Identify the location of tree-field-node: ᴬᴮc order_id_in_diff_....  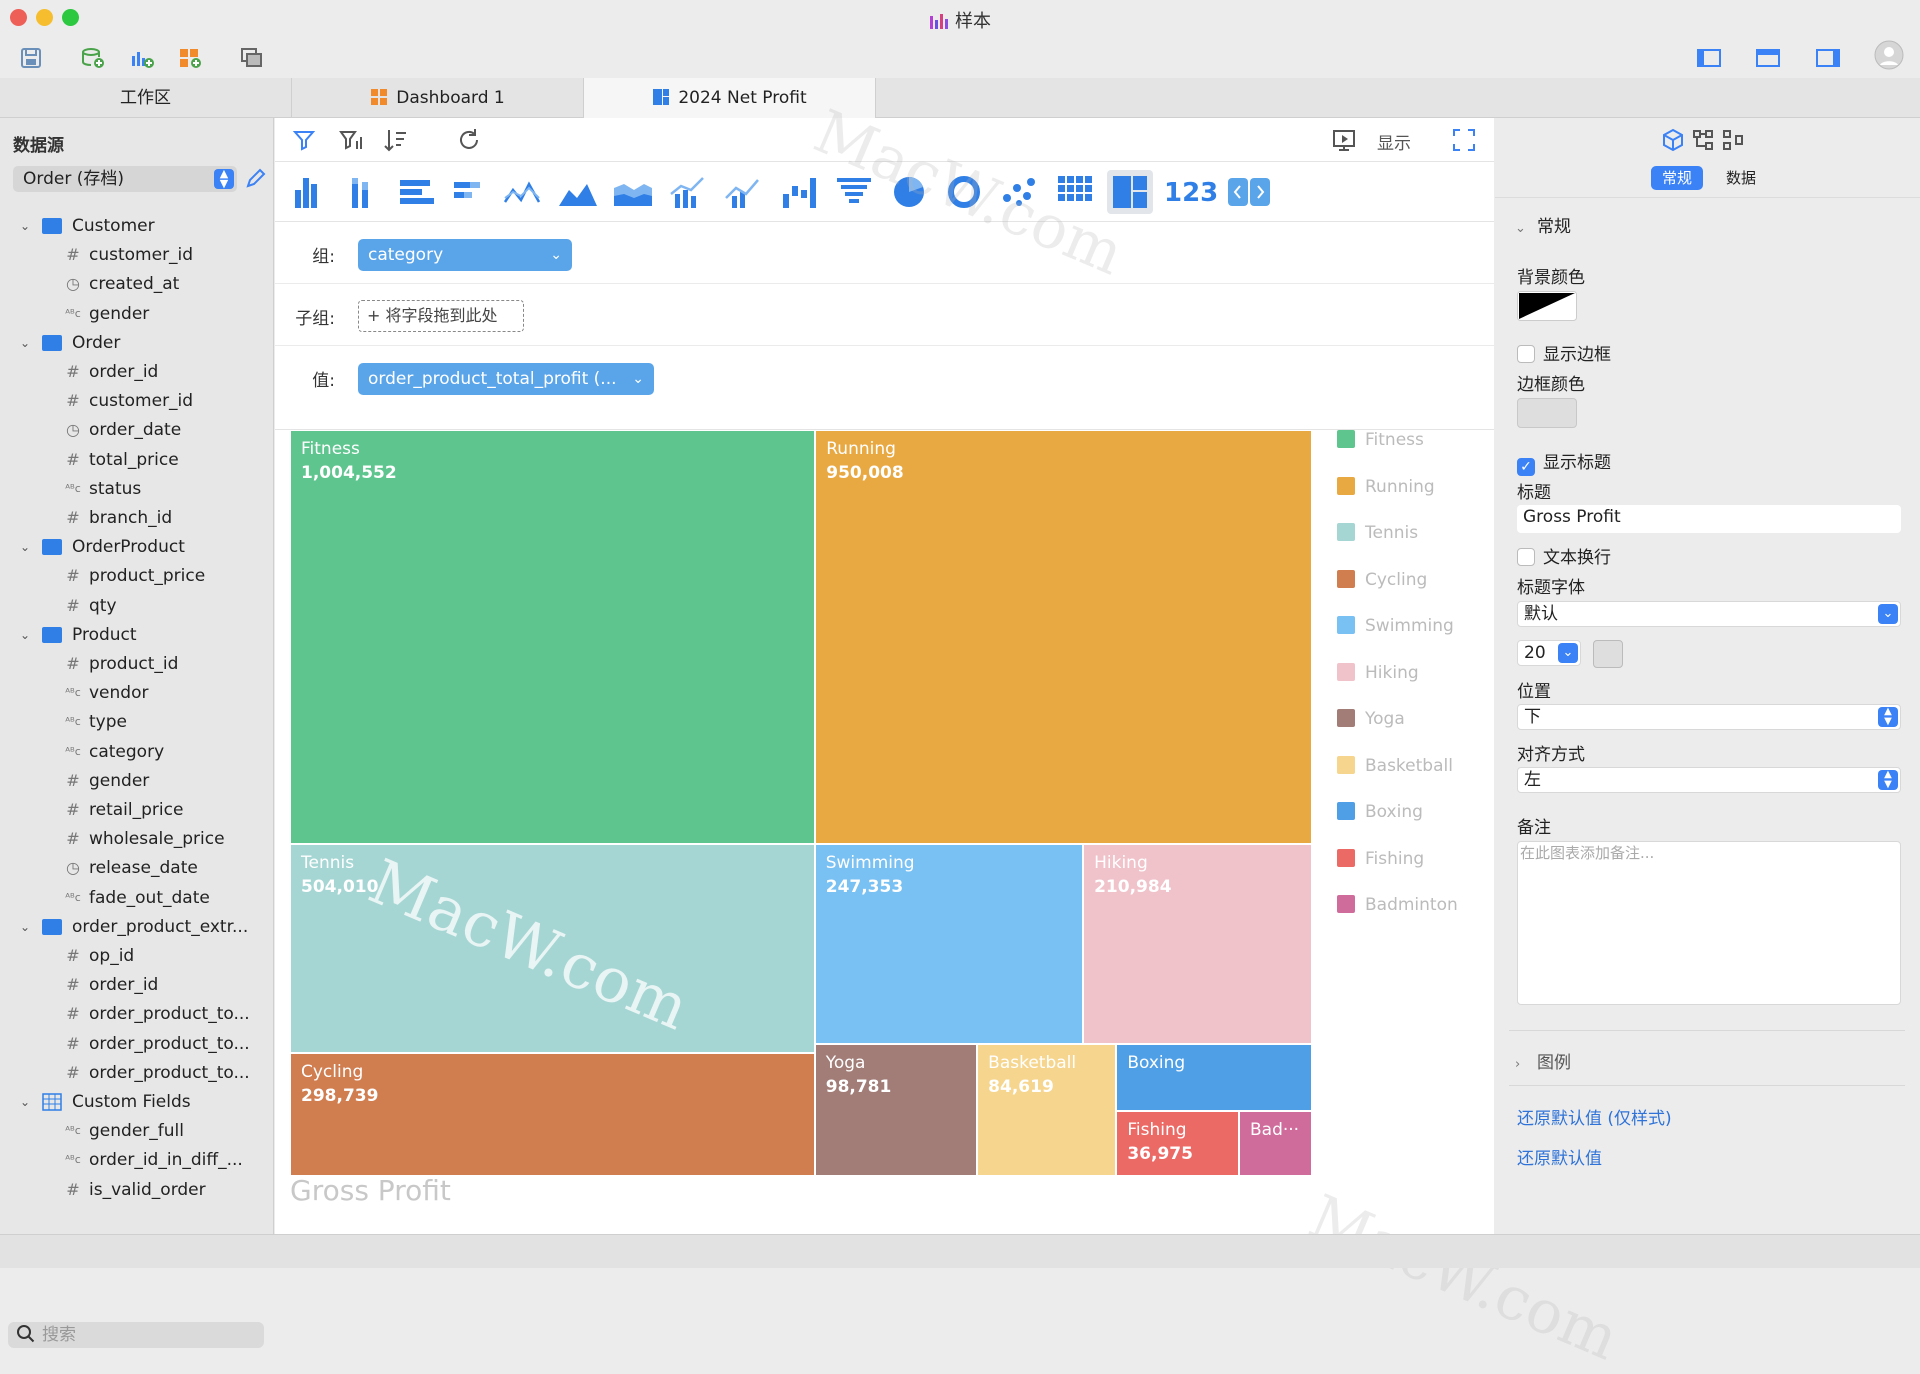
(154, 1160).